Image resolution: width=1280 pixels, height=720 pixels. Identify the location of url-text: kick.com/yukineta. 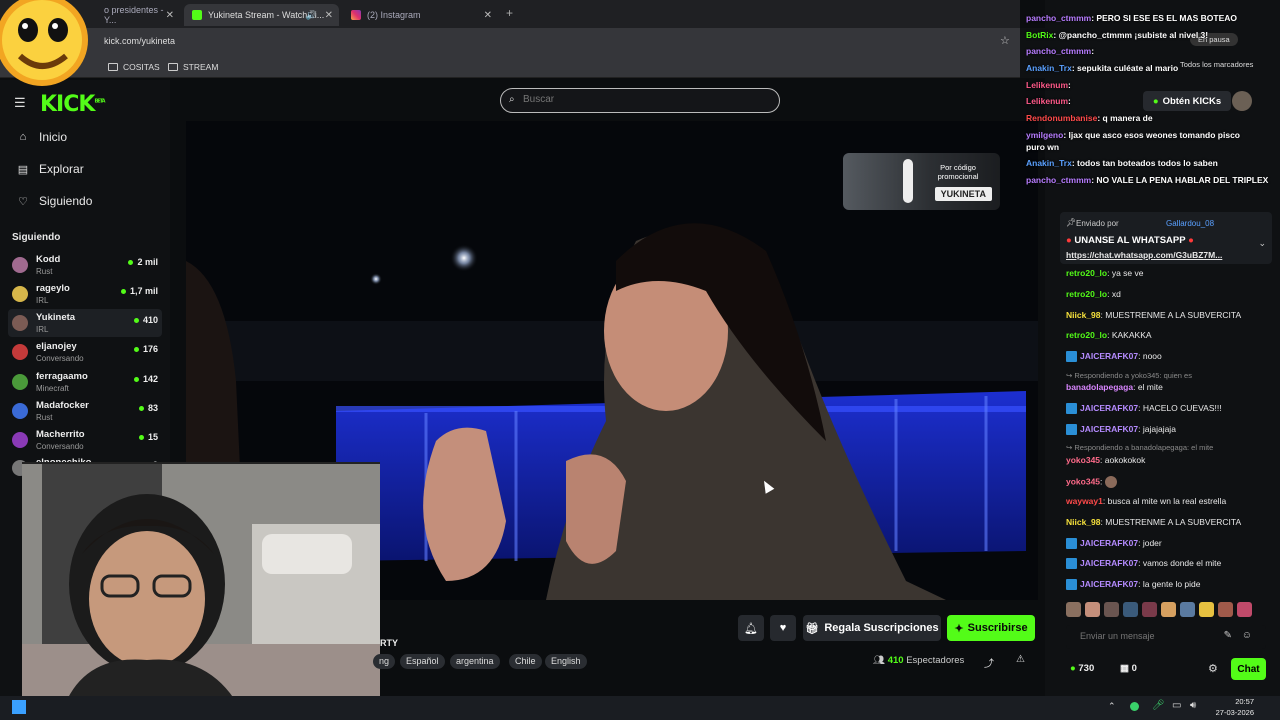
(139, 41).